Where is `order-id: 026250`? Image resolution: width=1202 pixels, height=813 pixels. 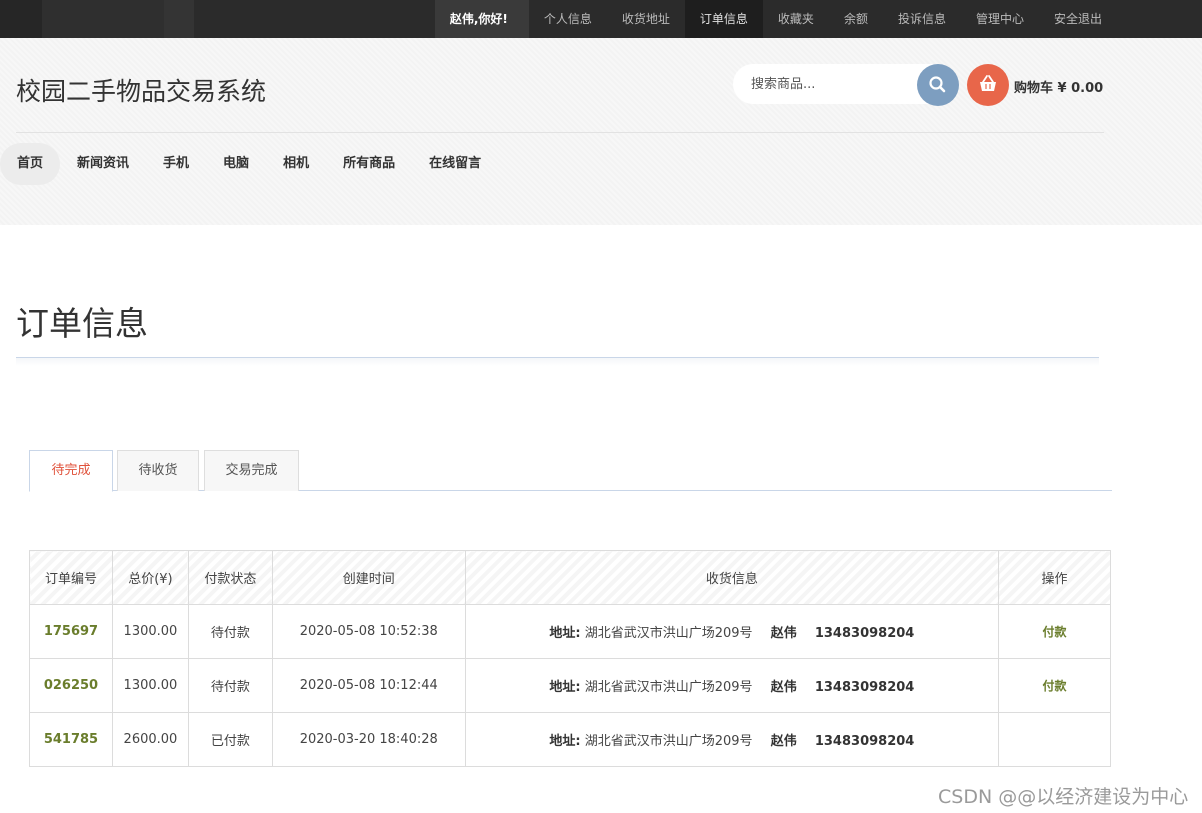
order-id: 026250 is located at coordinates (71, 685).